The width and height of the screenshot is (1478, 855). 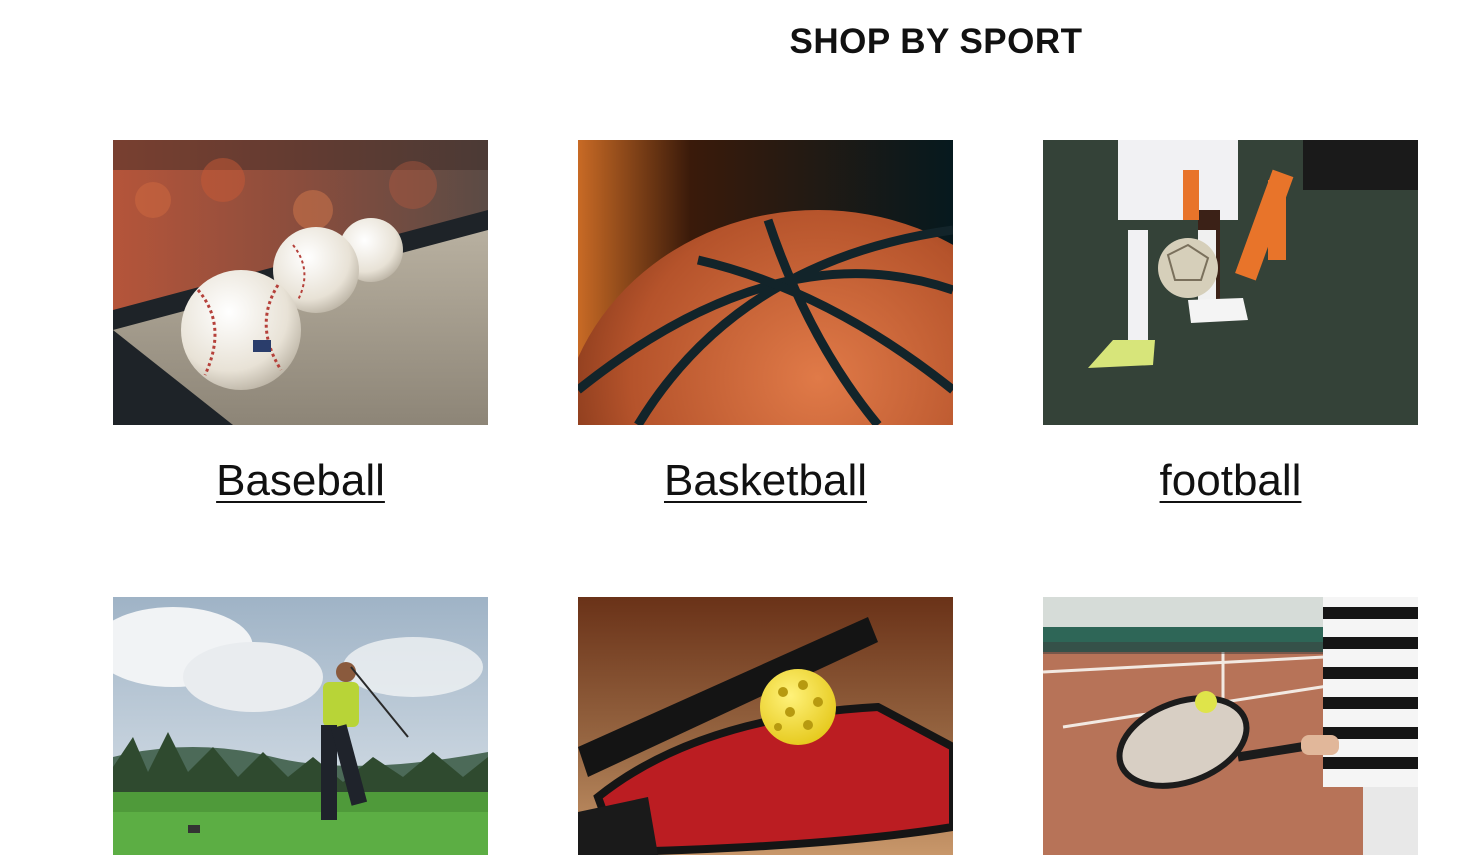 I want to click on golf-image-link, so click(x=300, y=726).